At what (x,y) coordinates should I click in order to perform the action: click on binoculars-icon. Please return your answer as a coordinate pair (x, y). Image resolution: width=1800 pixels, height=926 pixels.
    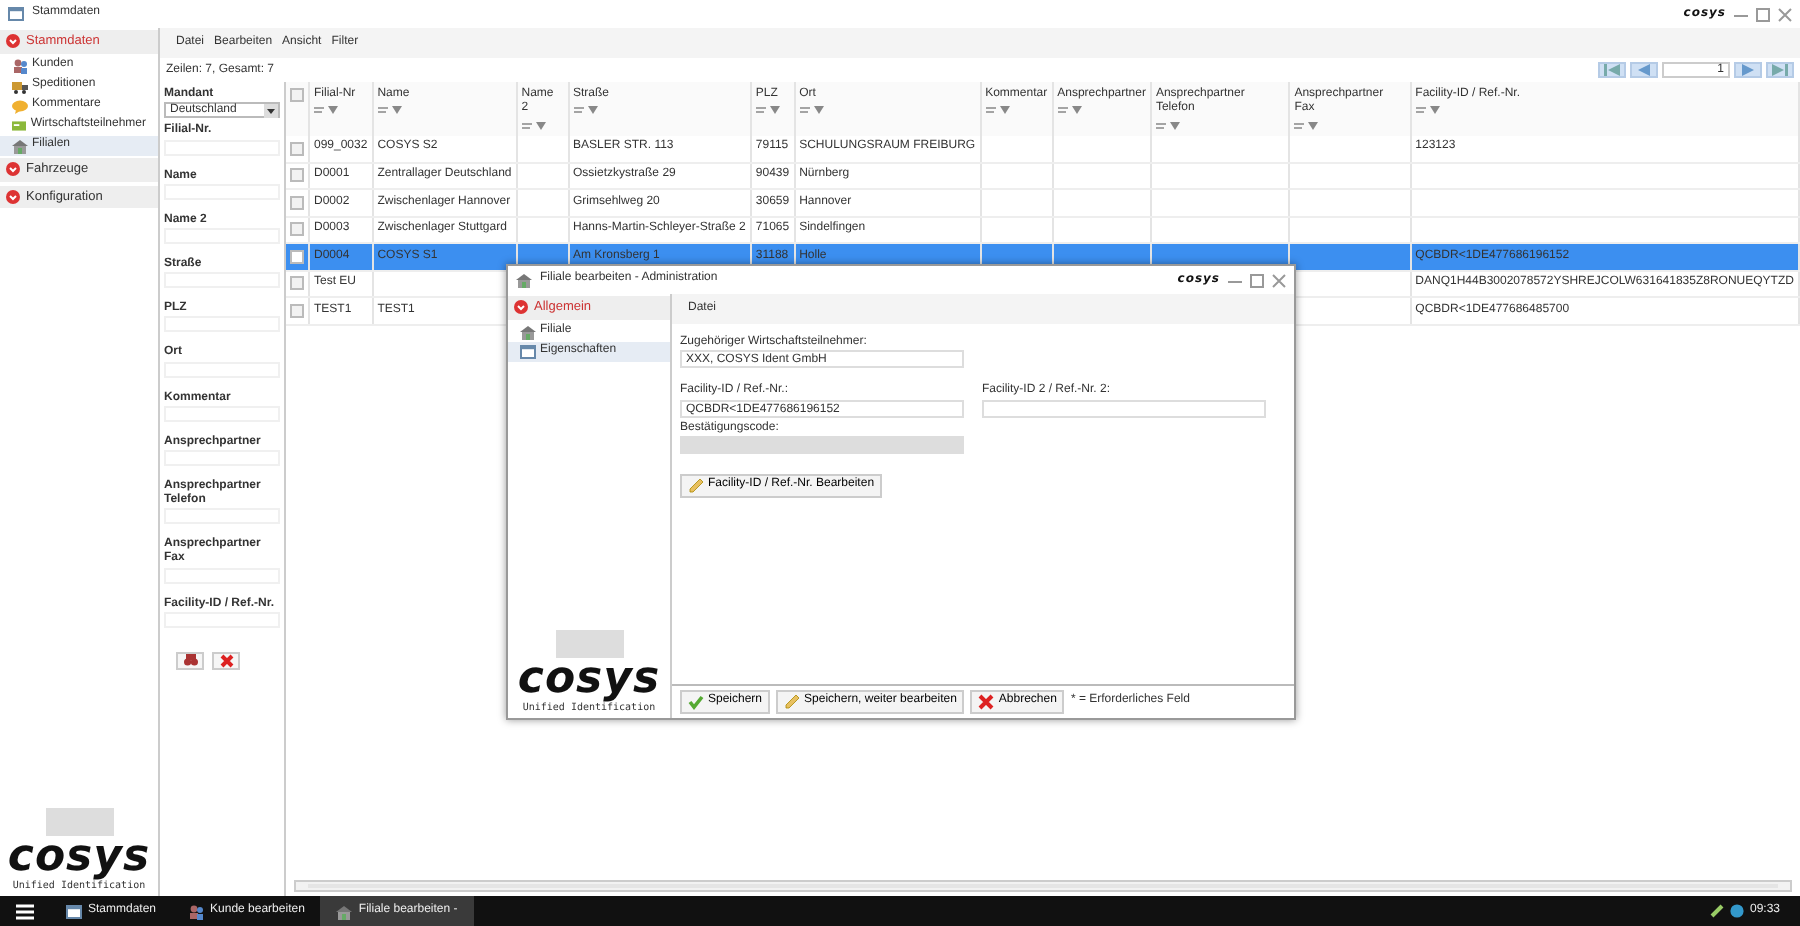
    Looking at the image, I should click on (190, 660).